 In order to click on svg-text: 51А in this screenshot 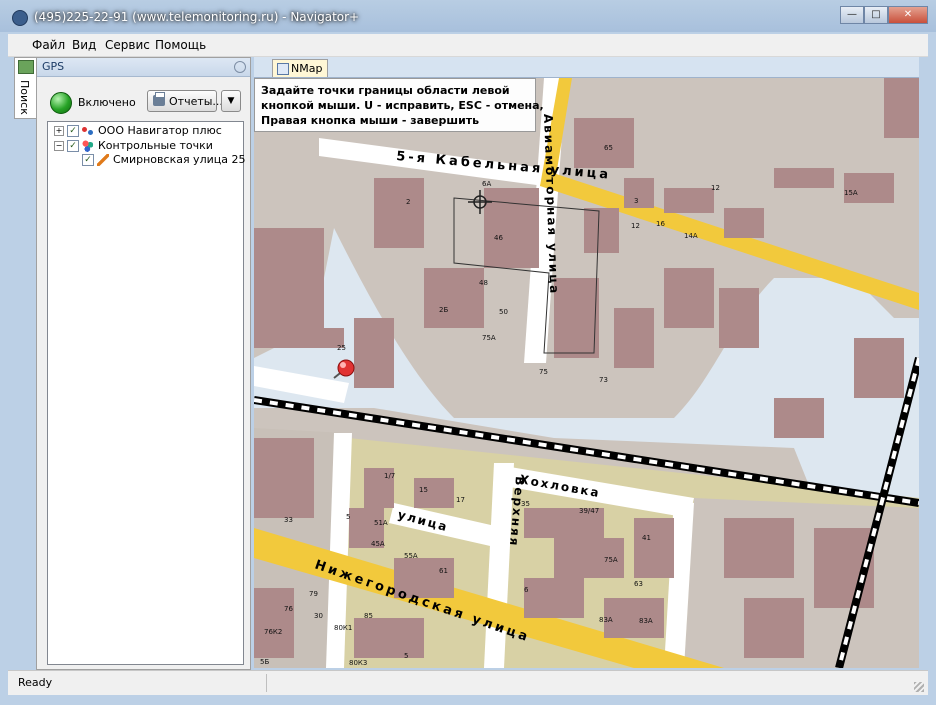, I will do `click(381, 523)`.